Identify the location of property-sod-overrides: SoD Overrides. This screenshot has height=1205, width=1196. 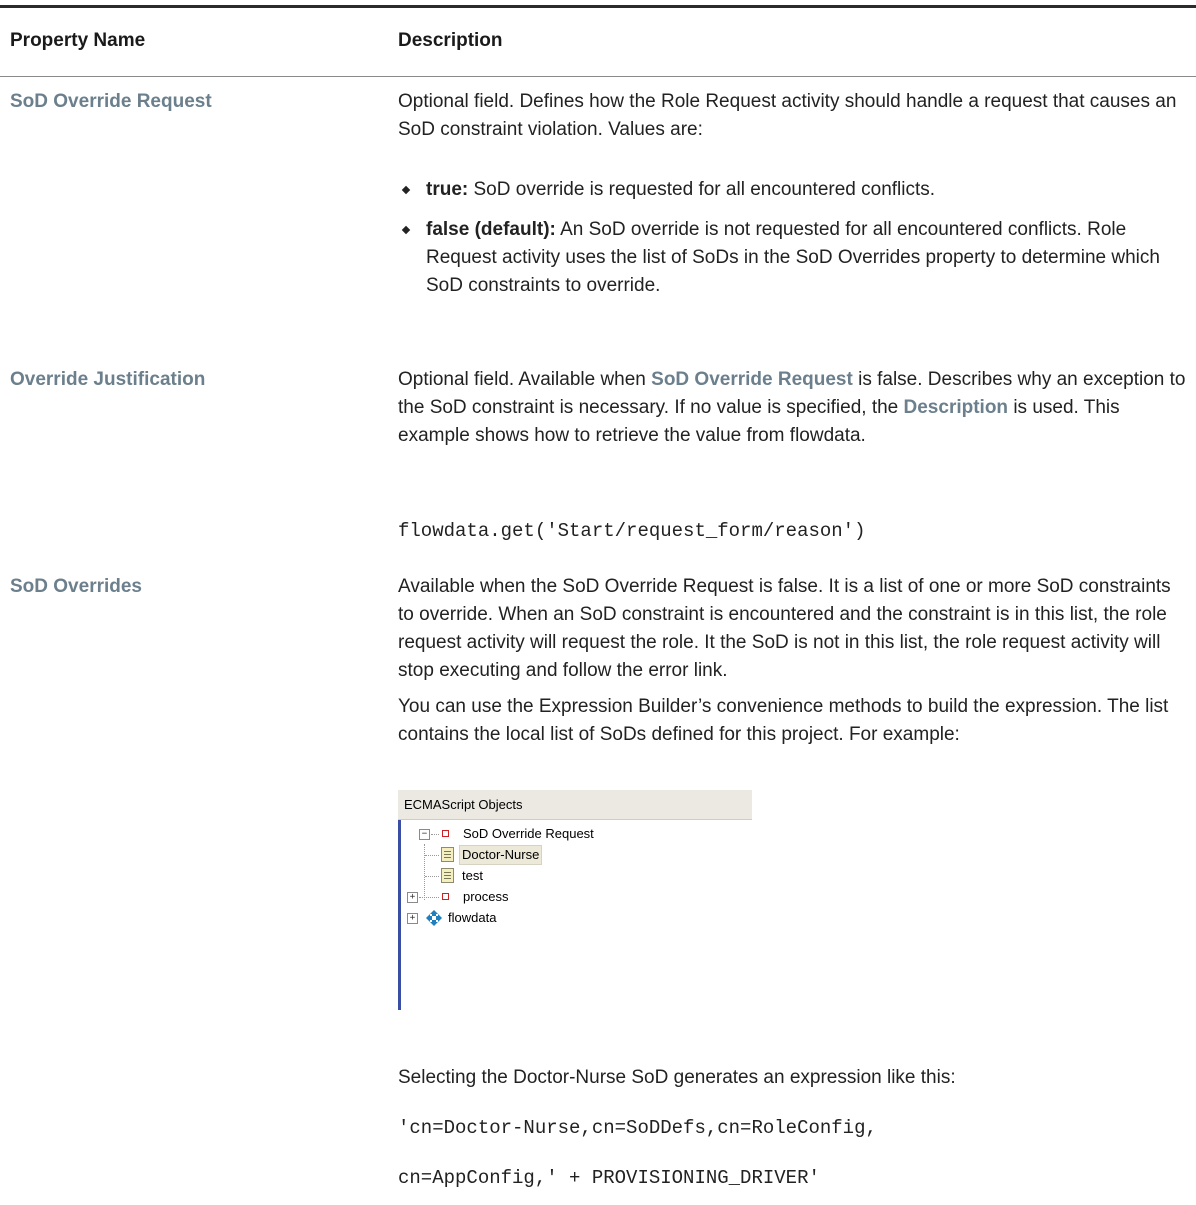
(76, 586).